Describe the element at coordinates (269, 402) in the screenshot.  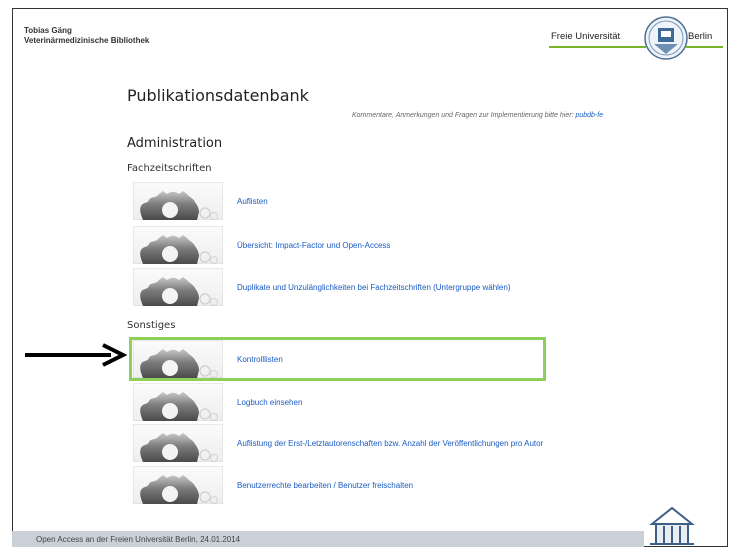
I see `menu-item-label: Logbuch einsehen` at that location.